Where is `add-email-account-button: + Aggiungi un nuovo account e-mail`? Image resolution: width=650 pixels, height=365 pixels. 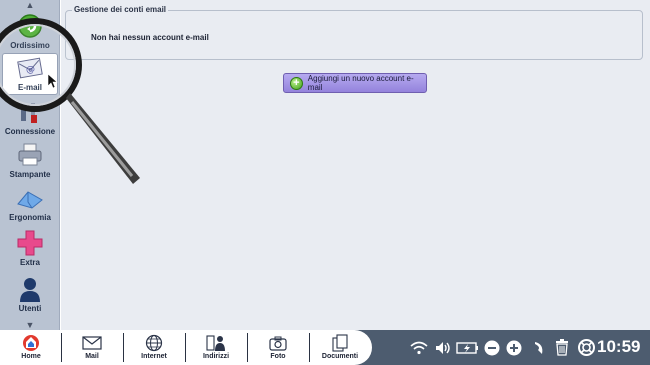 add-email-account-button: + Aggiungi un nuovo account e-mail is located at coordinates (355, 83).